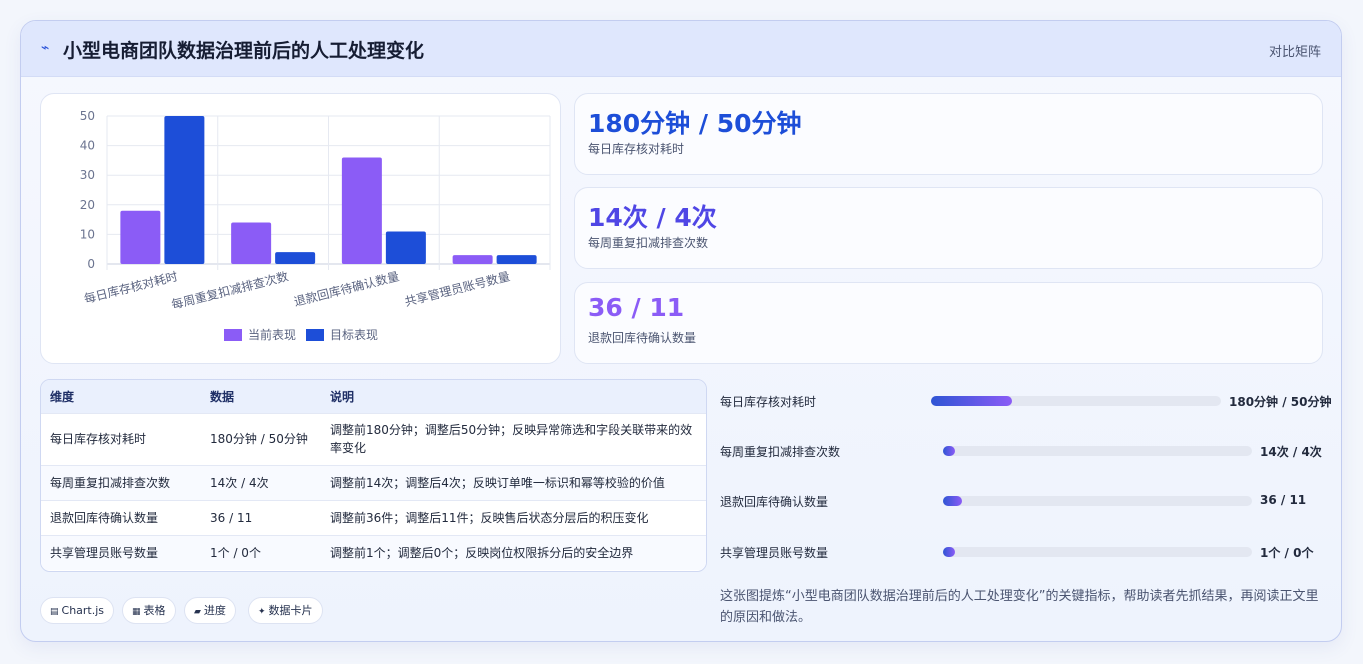  Describe the element at coordinates (244, 51) in the screenshot. I see `page-title: 小型电商团队数据治理前后的人工处理变化` at that location.